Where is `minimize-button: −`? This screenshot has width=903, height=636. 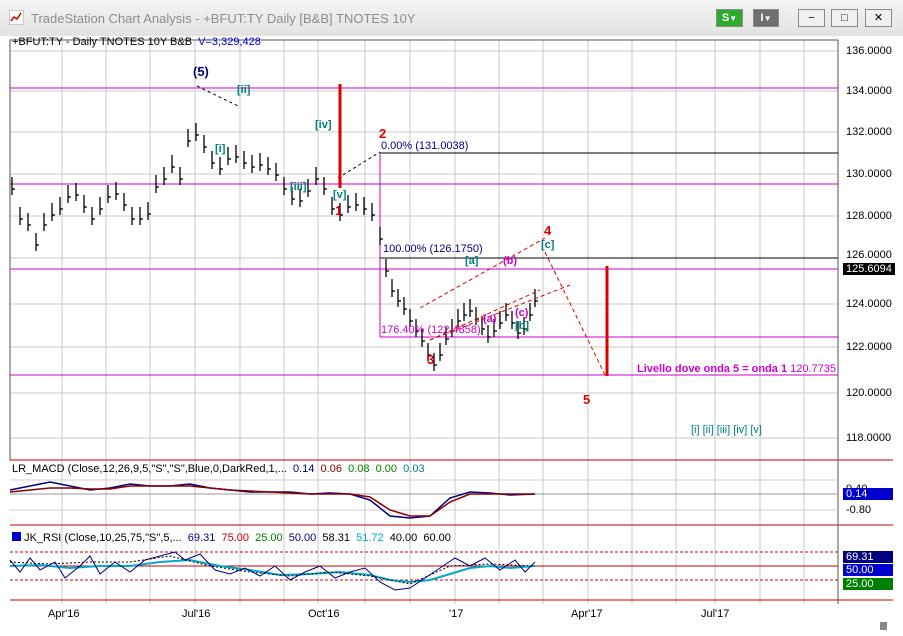 minimize-button: − is located at coordinates (811, 18).